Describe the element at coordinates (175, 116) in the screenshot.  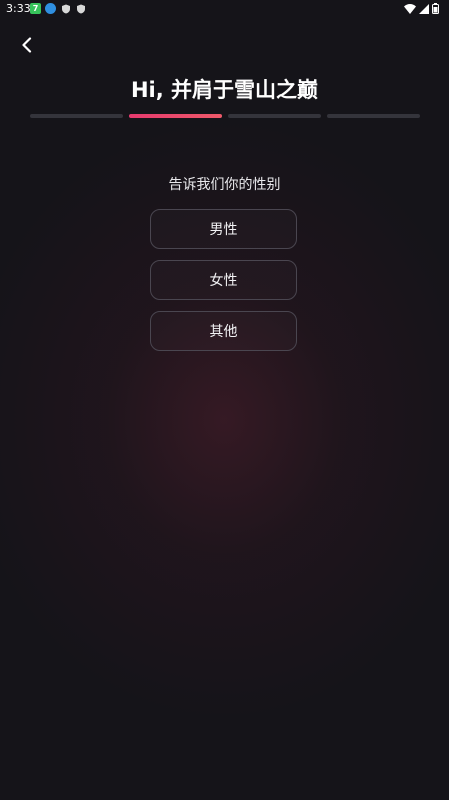
I see `progress-step-2-active` at that location.